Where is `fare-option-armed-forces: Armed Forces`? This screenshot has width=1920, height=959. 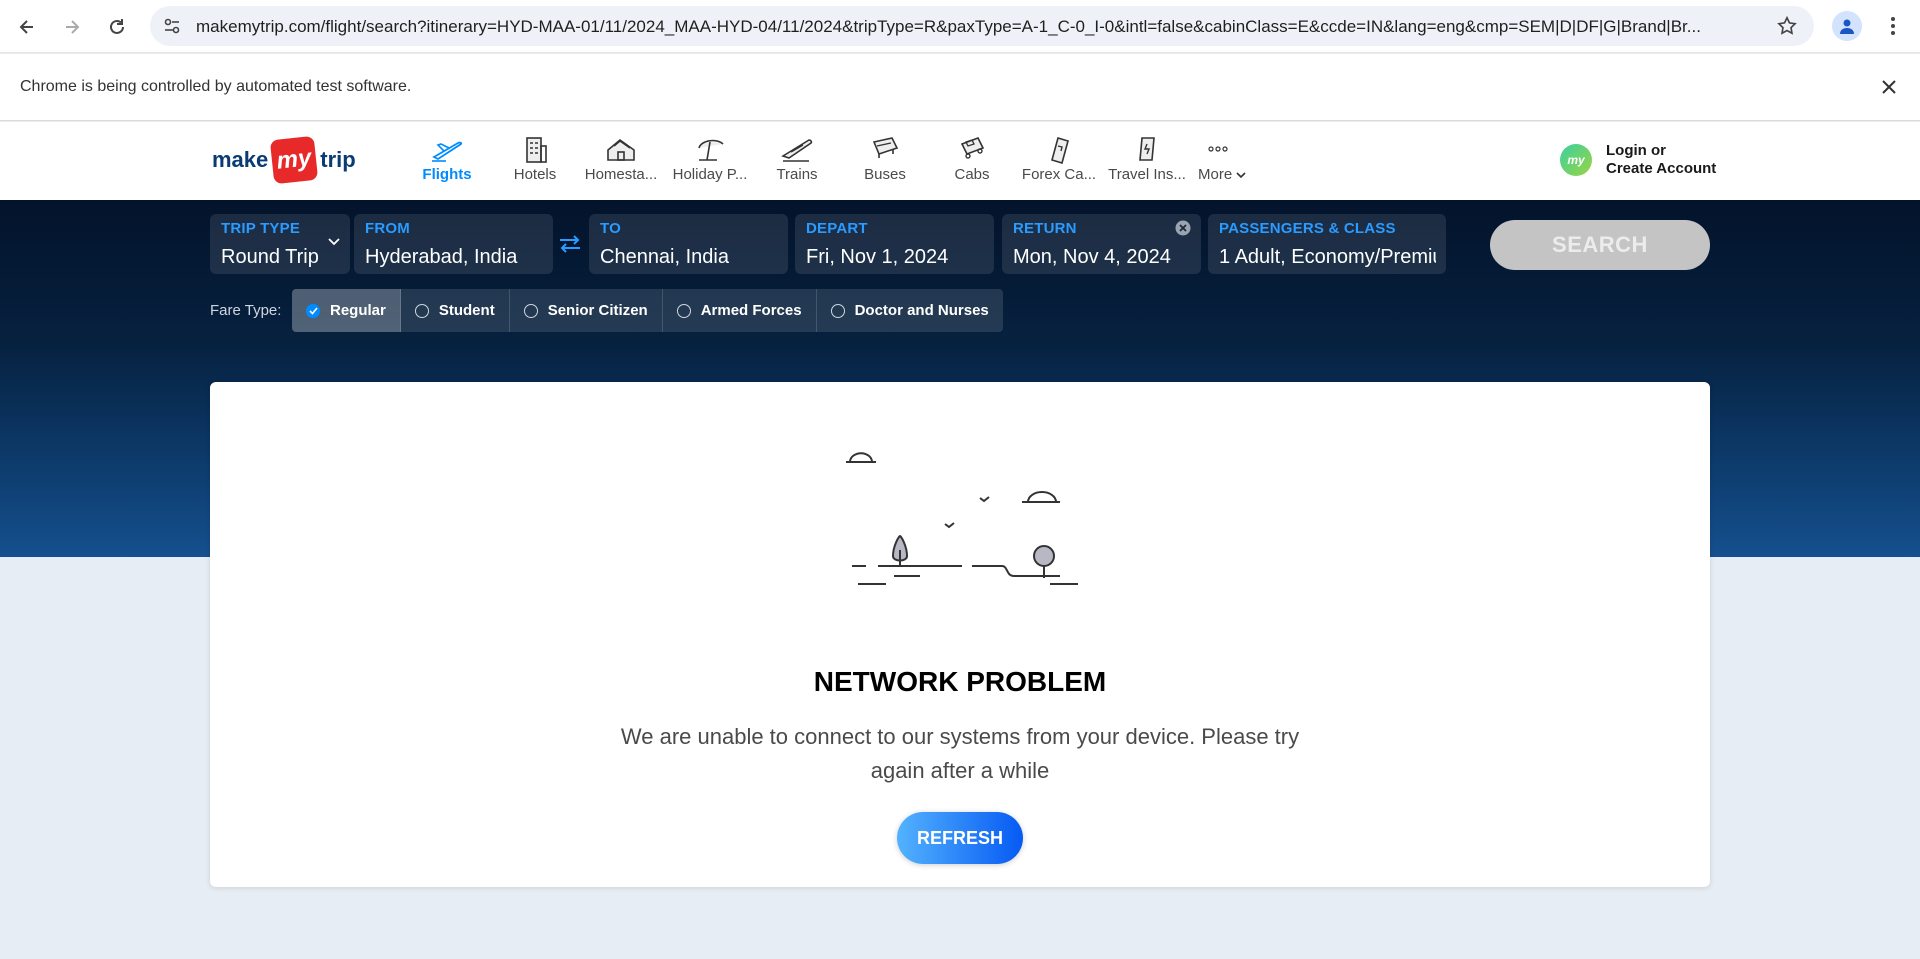
fare-option-armed-forces: Armed Forces is located at coordinates (740, 310).